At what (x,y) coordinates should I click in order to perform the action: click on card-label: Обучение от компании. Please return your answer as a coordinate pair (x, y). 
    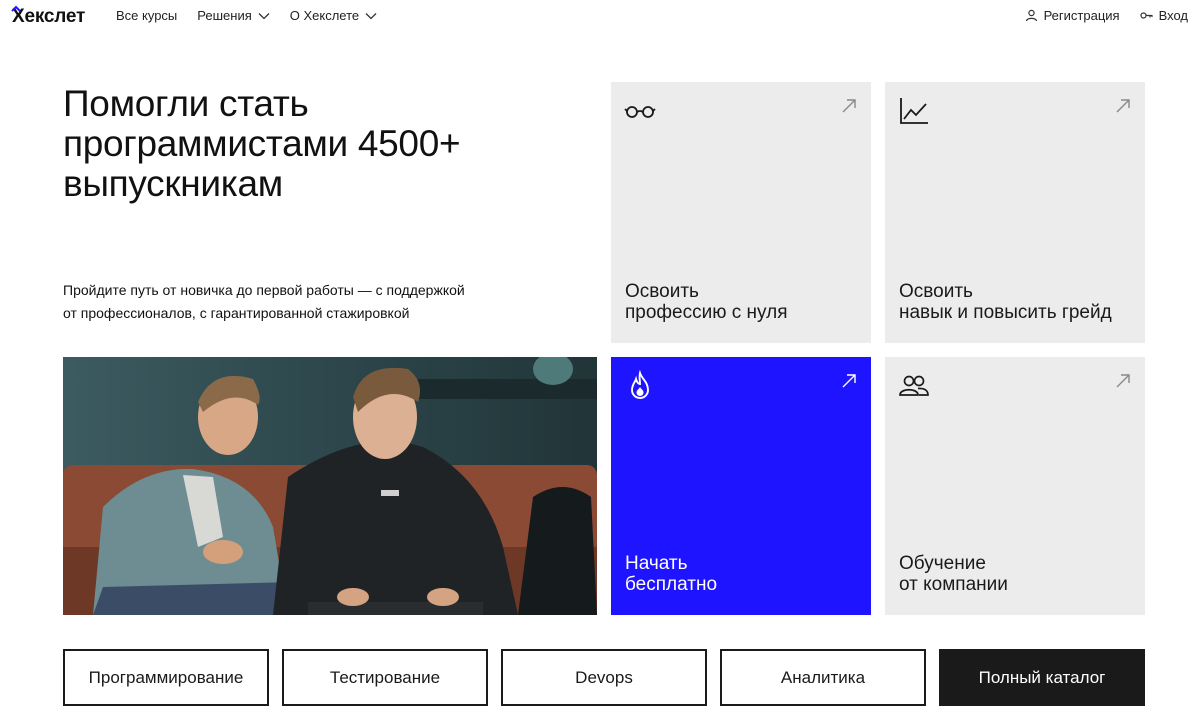
    Looking at the image, I should click on (953, 574).